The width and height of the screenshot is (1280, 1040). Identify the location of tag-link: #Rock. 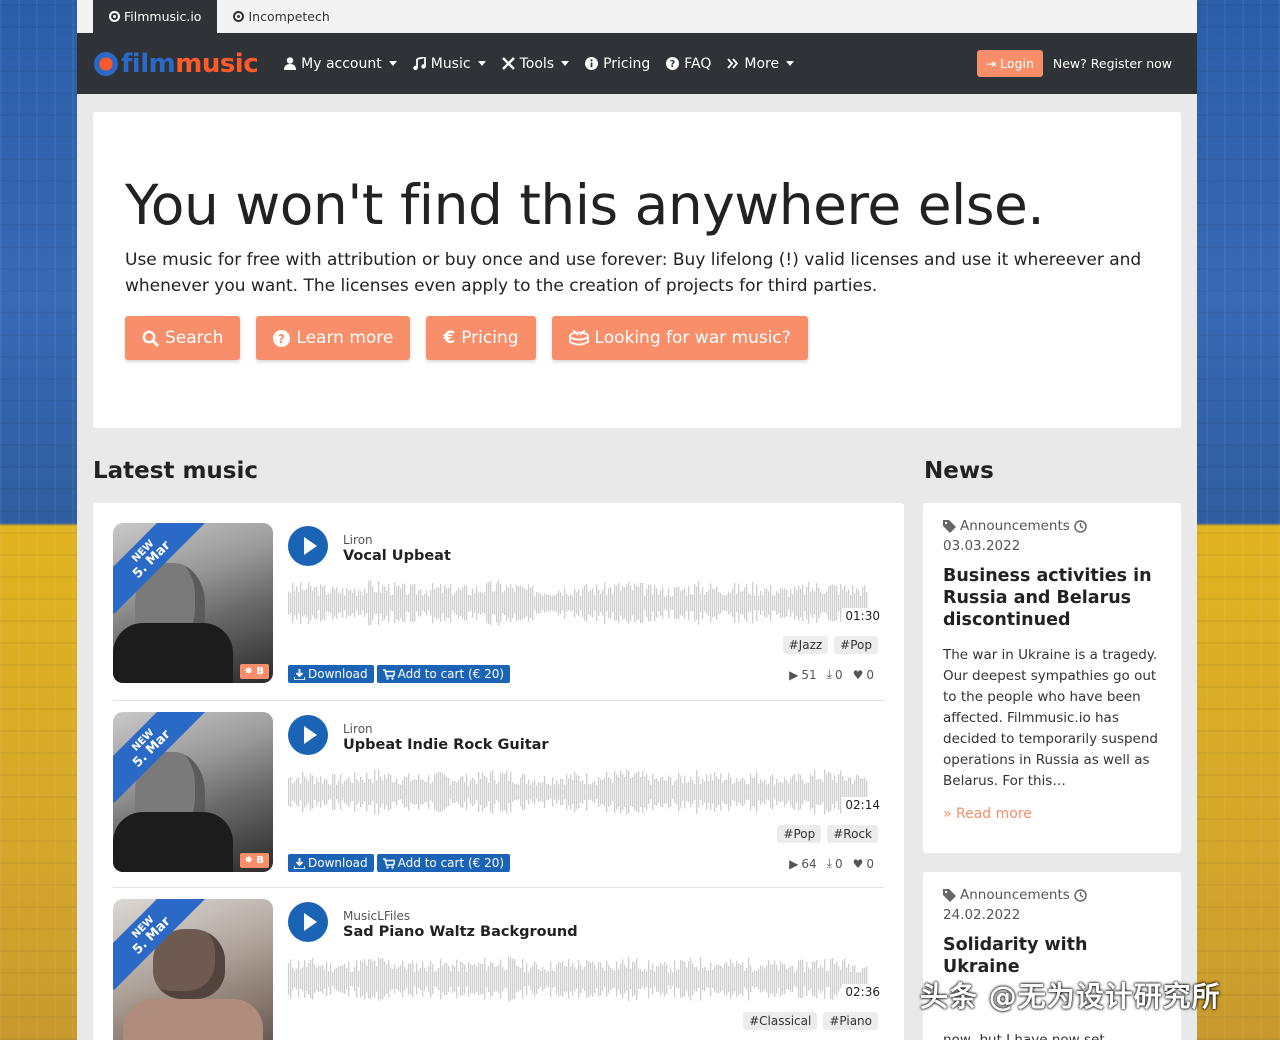
(852, 834).